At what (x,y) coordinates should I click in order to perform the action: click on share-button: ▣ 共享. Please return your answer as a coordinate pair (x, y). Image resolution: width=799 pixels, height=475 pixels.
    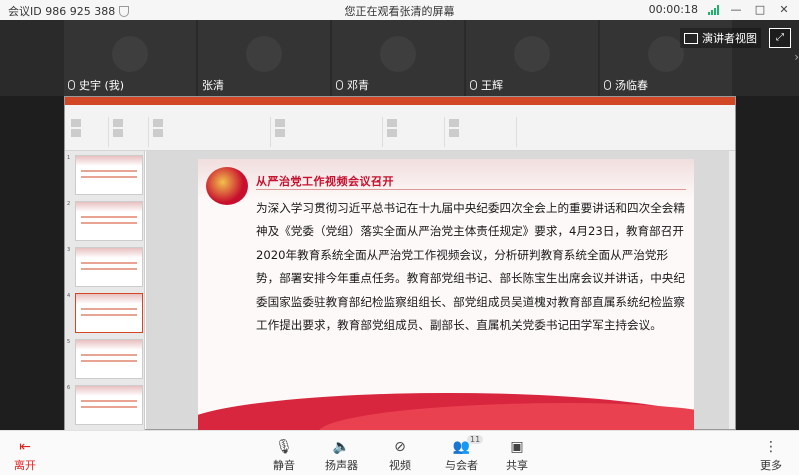
    Looking at the image, I should click on (517, 455).